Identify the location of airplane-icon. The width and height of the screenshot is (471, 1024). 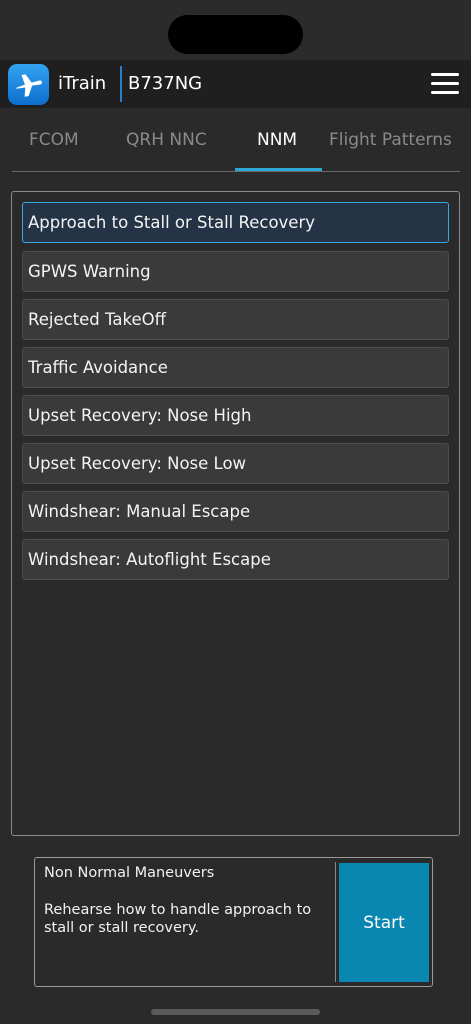
(28, 84).